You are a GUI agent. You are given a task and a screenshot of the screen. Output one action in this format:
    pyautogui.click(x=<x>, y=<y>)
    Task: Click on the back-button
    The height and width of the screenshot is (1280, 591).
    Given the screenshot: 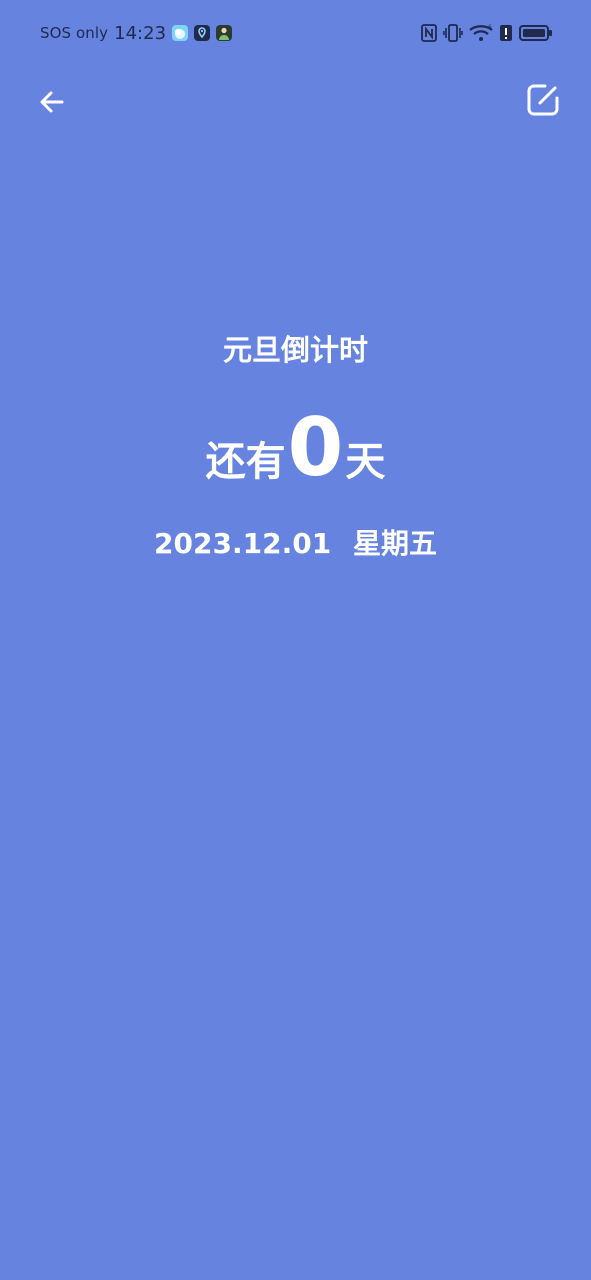 What is the action you would take?
    pyautogui.click(x=52, y=104)
    